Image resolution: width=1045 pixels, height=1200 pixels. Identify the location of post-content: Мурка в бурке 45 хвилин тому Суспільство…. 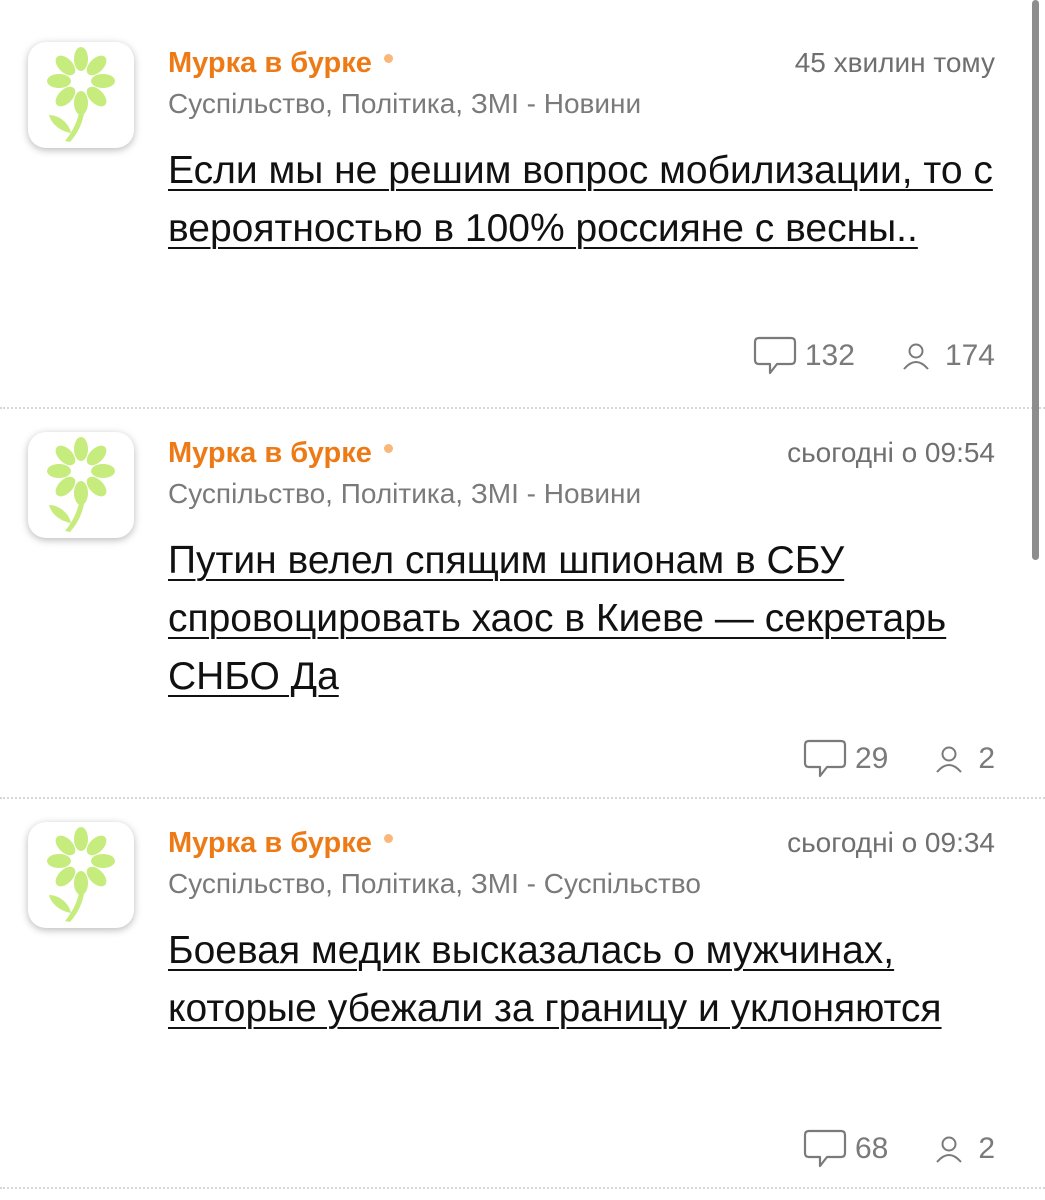
(581, 151).